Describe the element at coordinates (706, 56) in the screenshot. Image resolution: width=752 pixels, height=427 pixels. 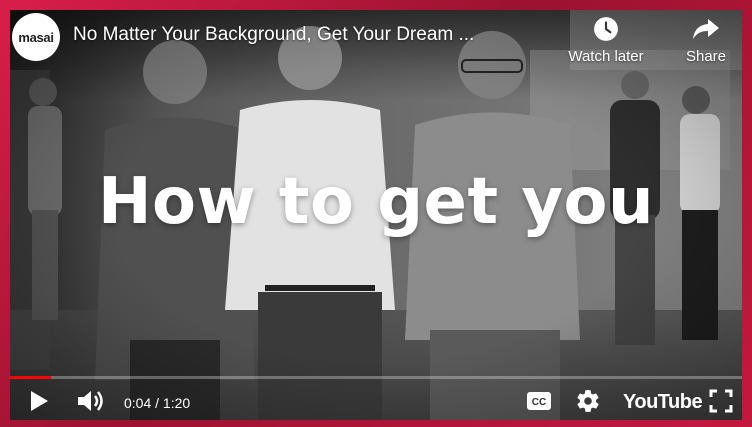
I see `share-label: Share` at that location.